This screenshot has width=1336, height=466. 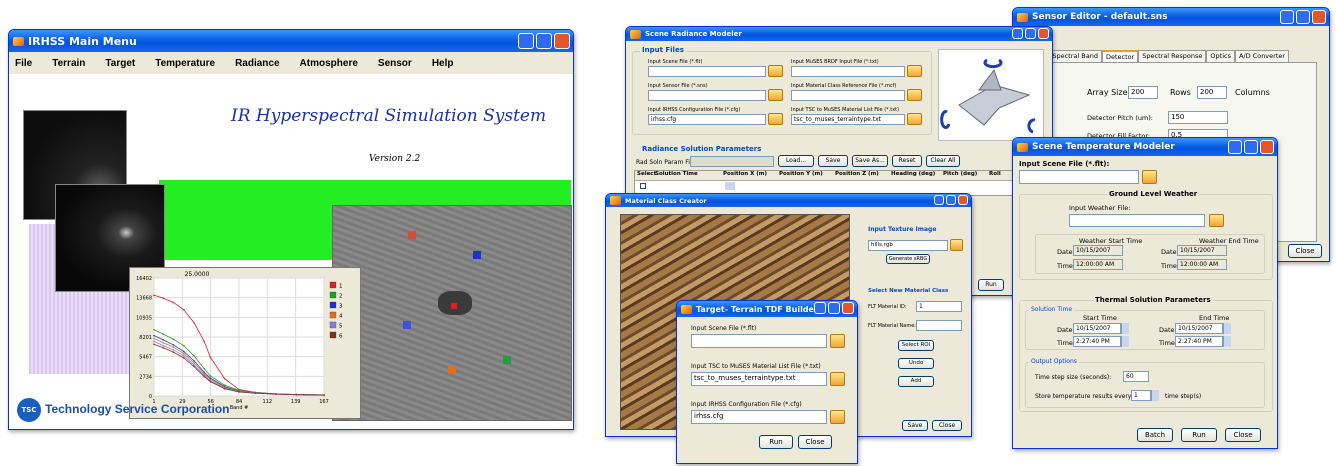 I want to click on legend-label: 1, so click(x=341, y=287).